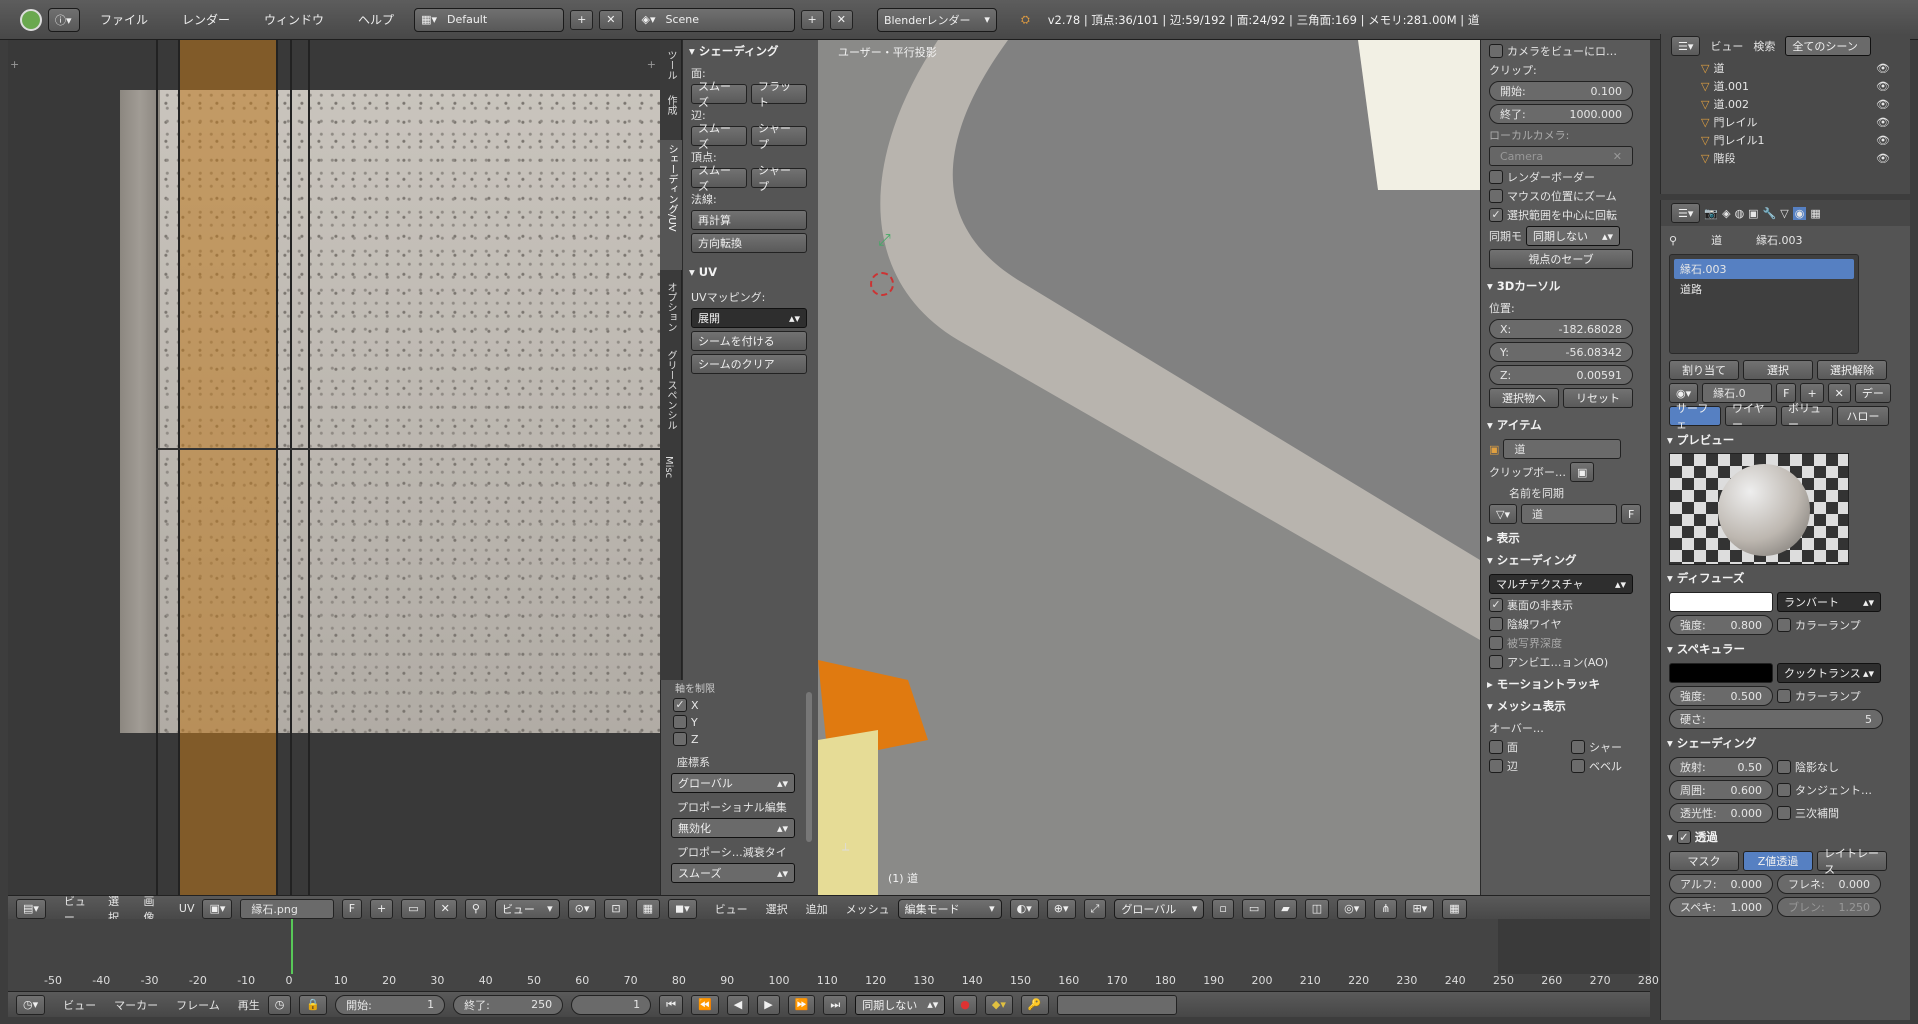 The width and height of the screenshot is (1918, 1024). What do you see at coordinates (413, 908) in the screenshot?
I see `image-open-button: ▭` at bounding box center [413, 908].